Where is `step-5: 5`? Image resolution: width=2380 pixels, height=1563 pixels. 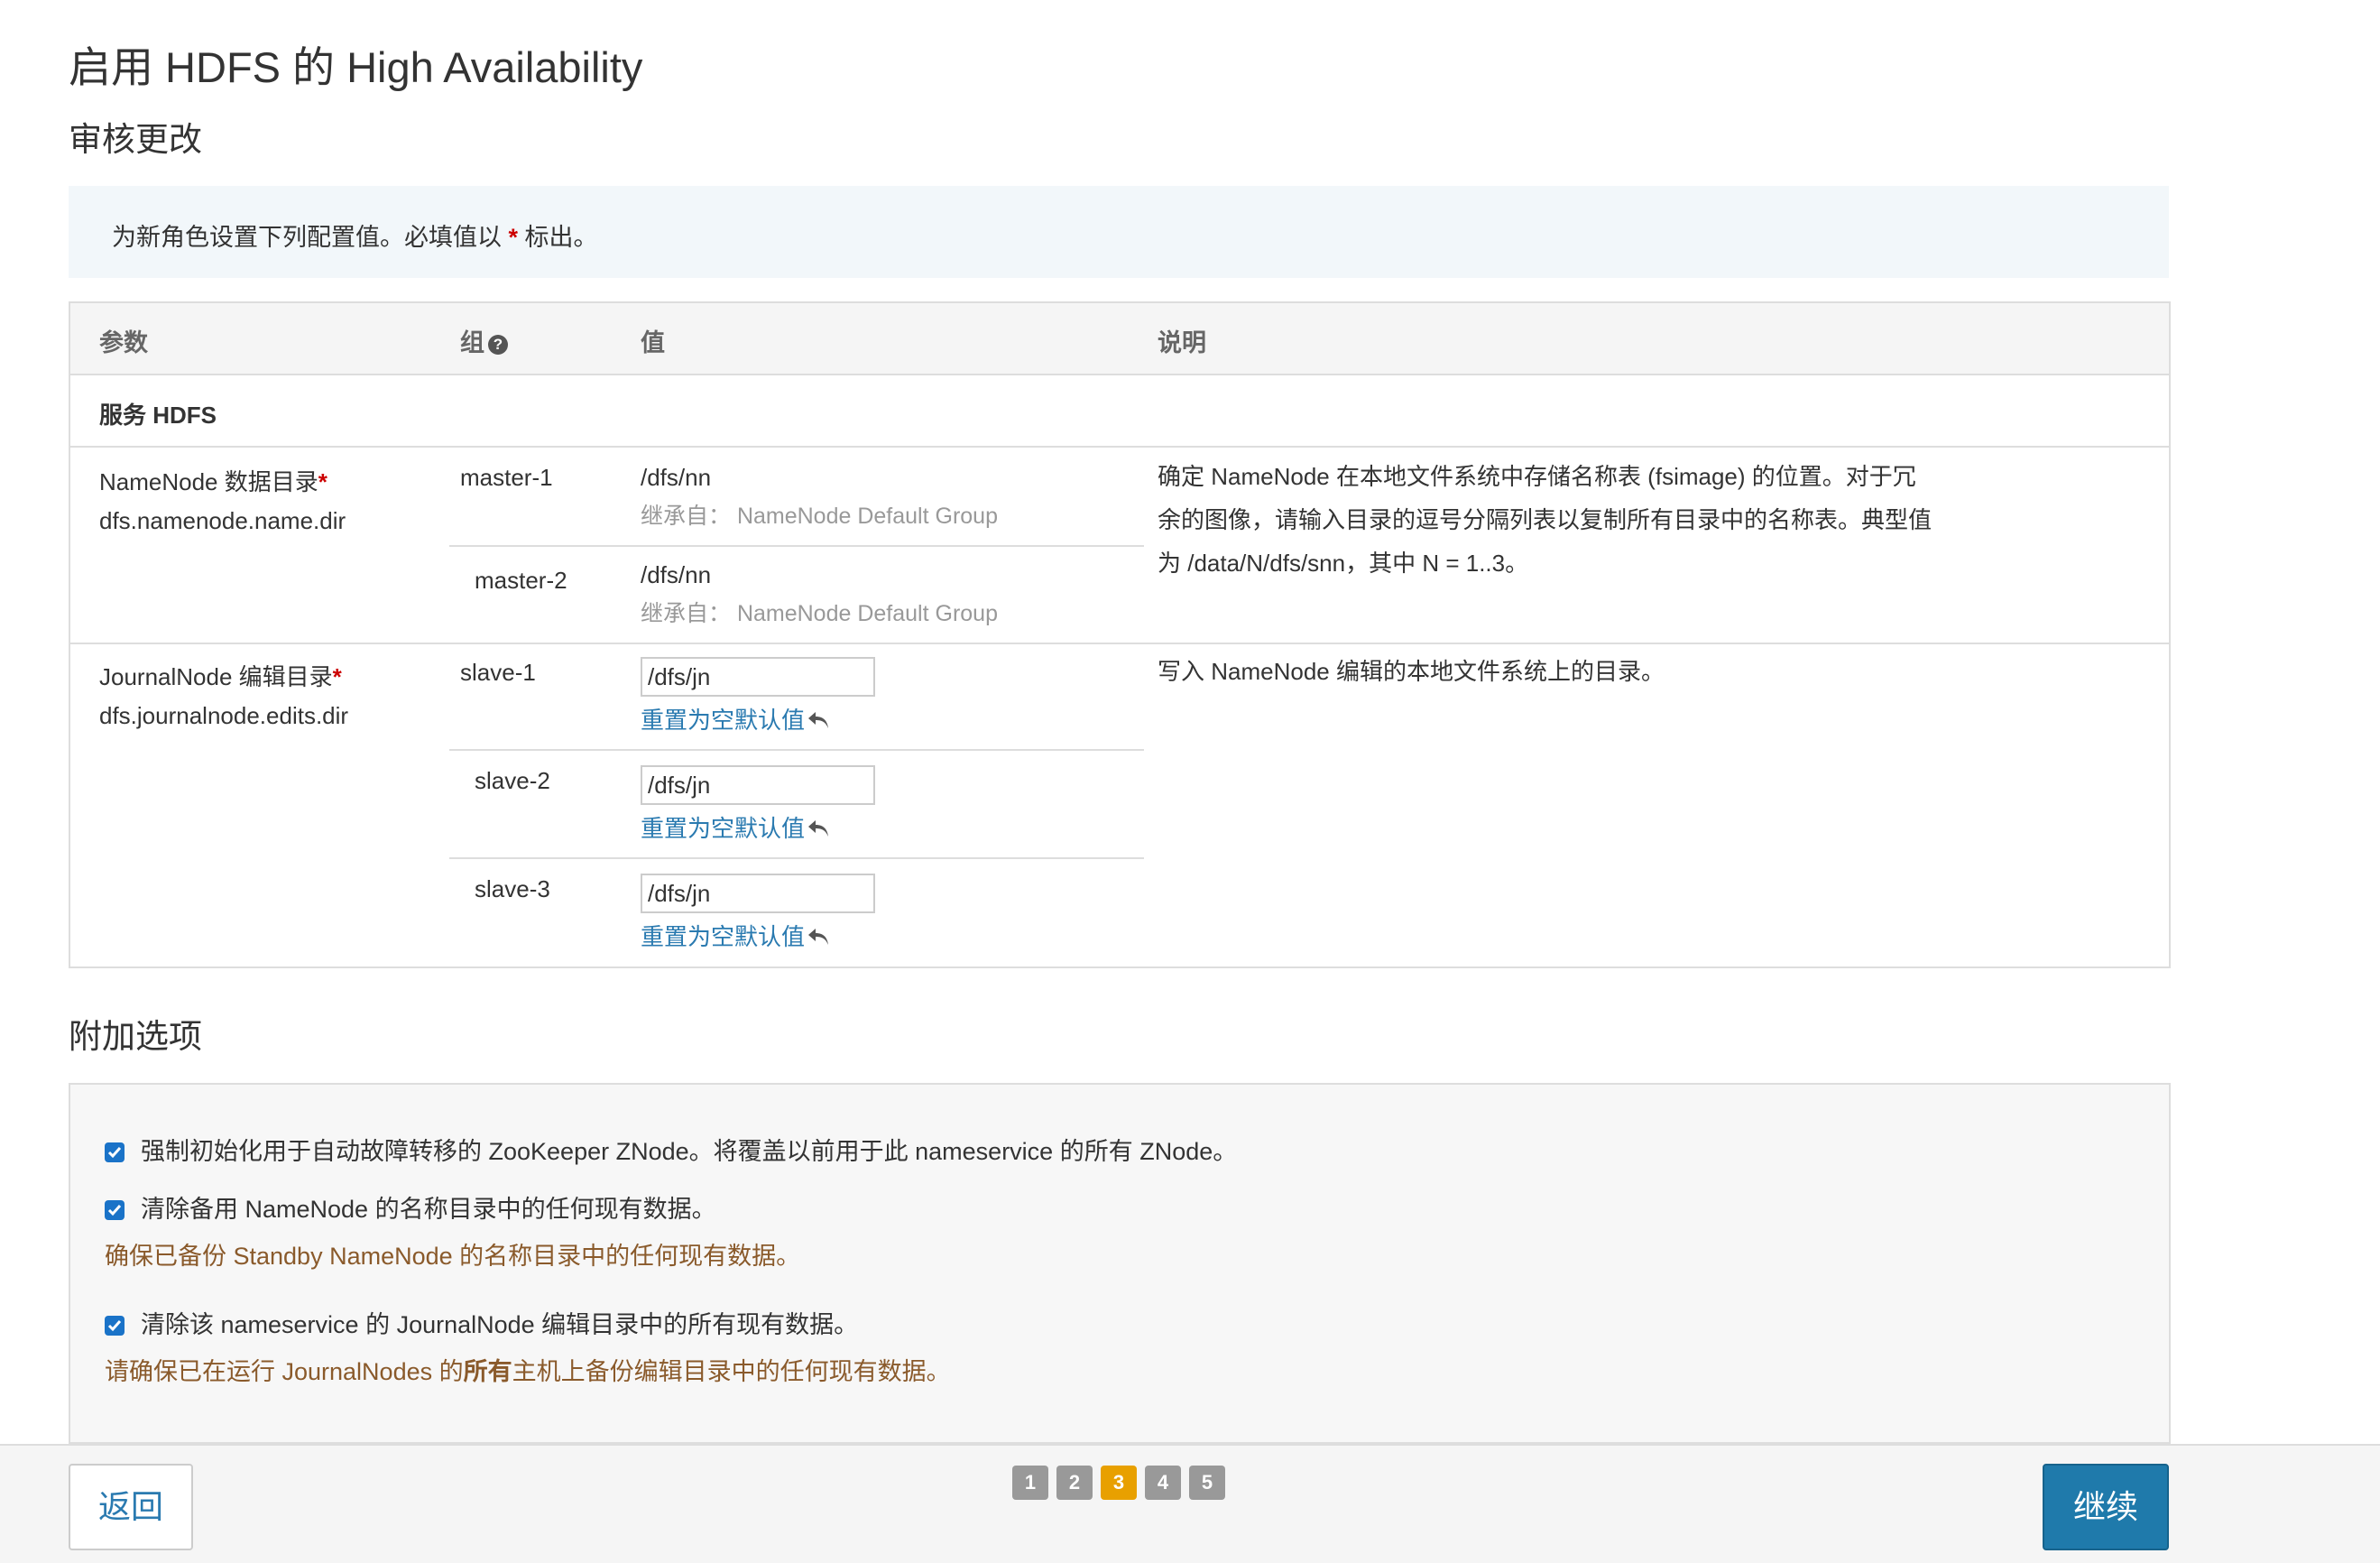
step-5: 5 is located at coordinates (1207, 1483).